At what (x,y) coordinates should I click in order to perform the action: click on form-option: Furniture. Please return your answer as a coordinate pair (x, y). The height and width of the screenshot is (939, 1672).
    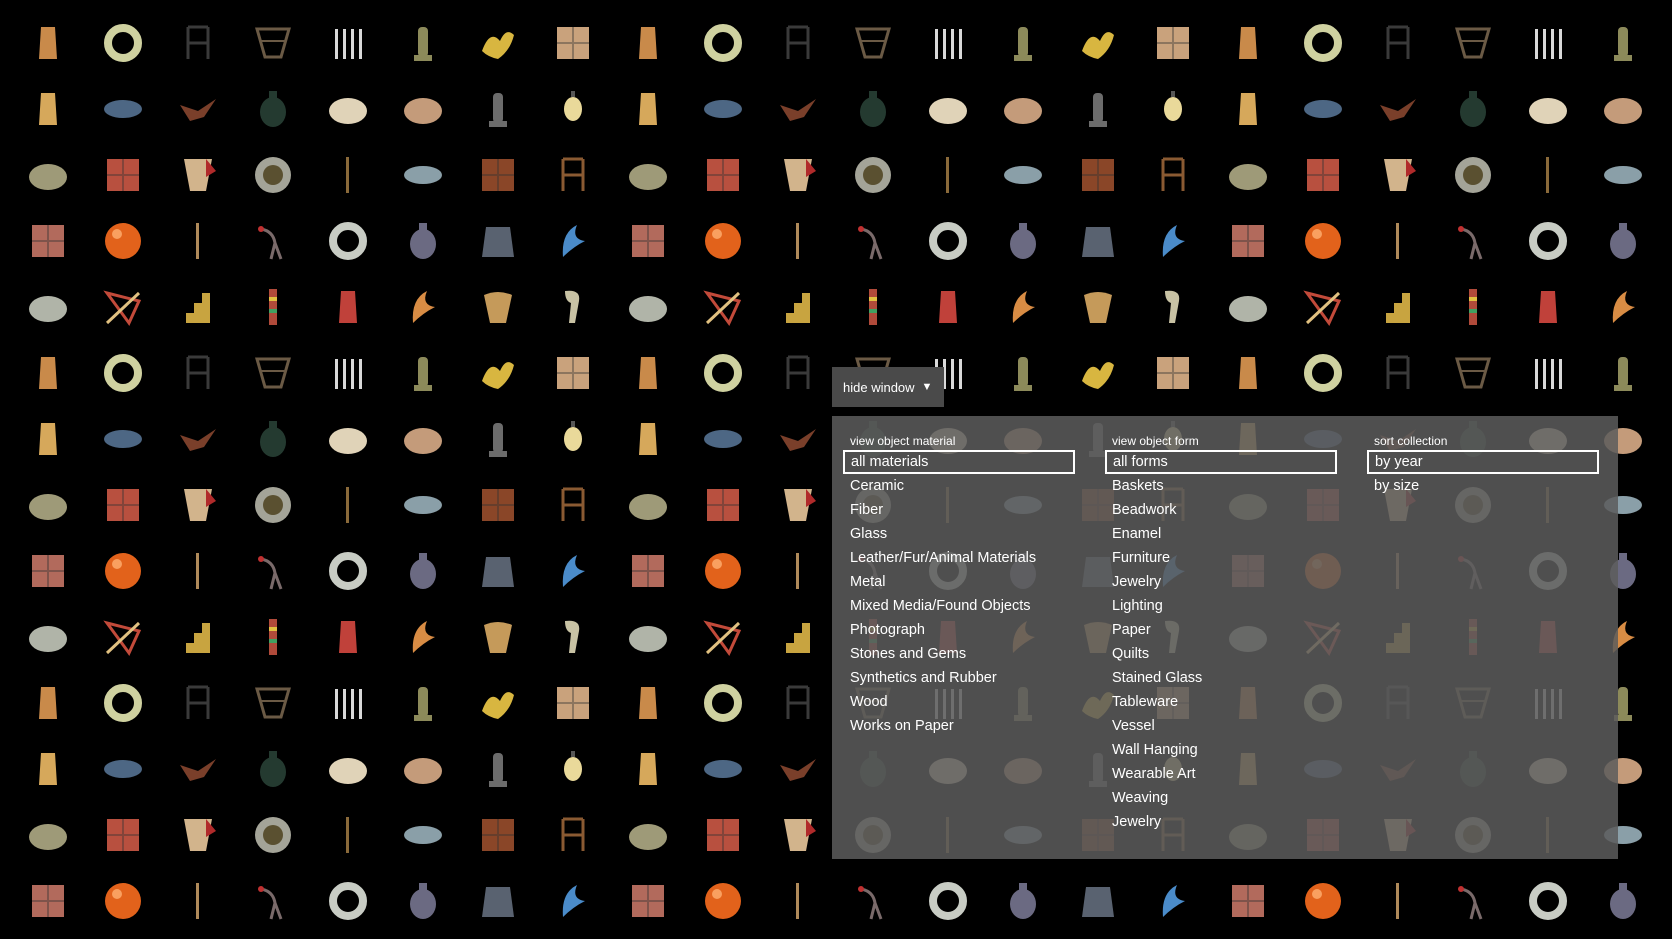
    Looking at the image, I should click on (1210, 558).